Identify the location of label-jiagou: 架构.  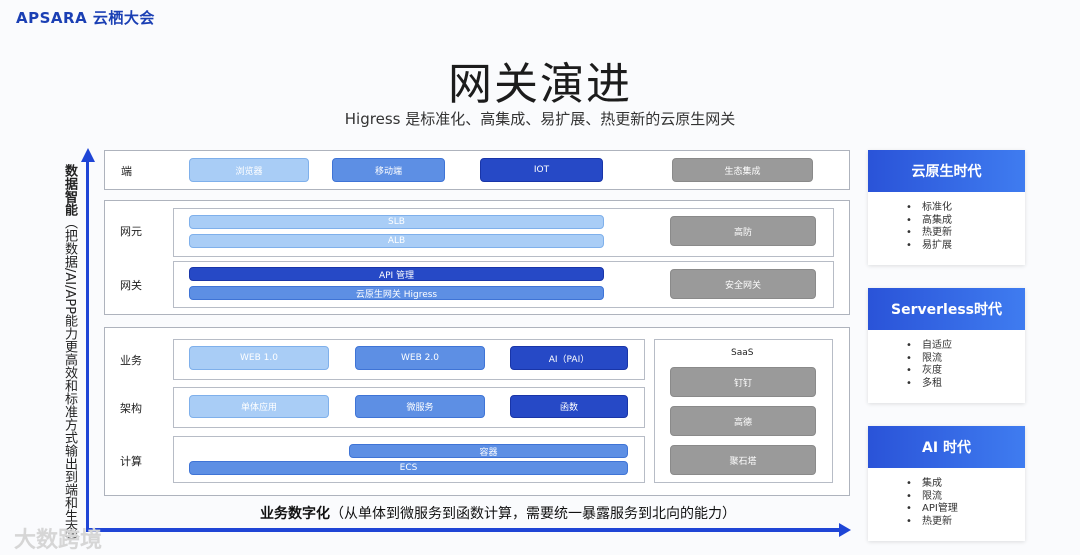
(131, 408).